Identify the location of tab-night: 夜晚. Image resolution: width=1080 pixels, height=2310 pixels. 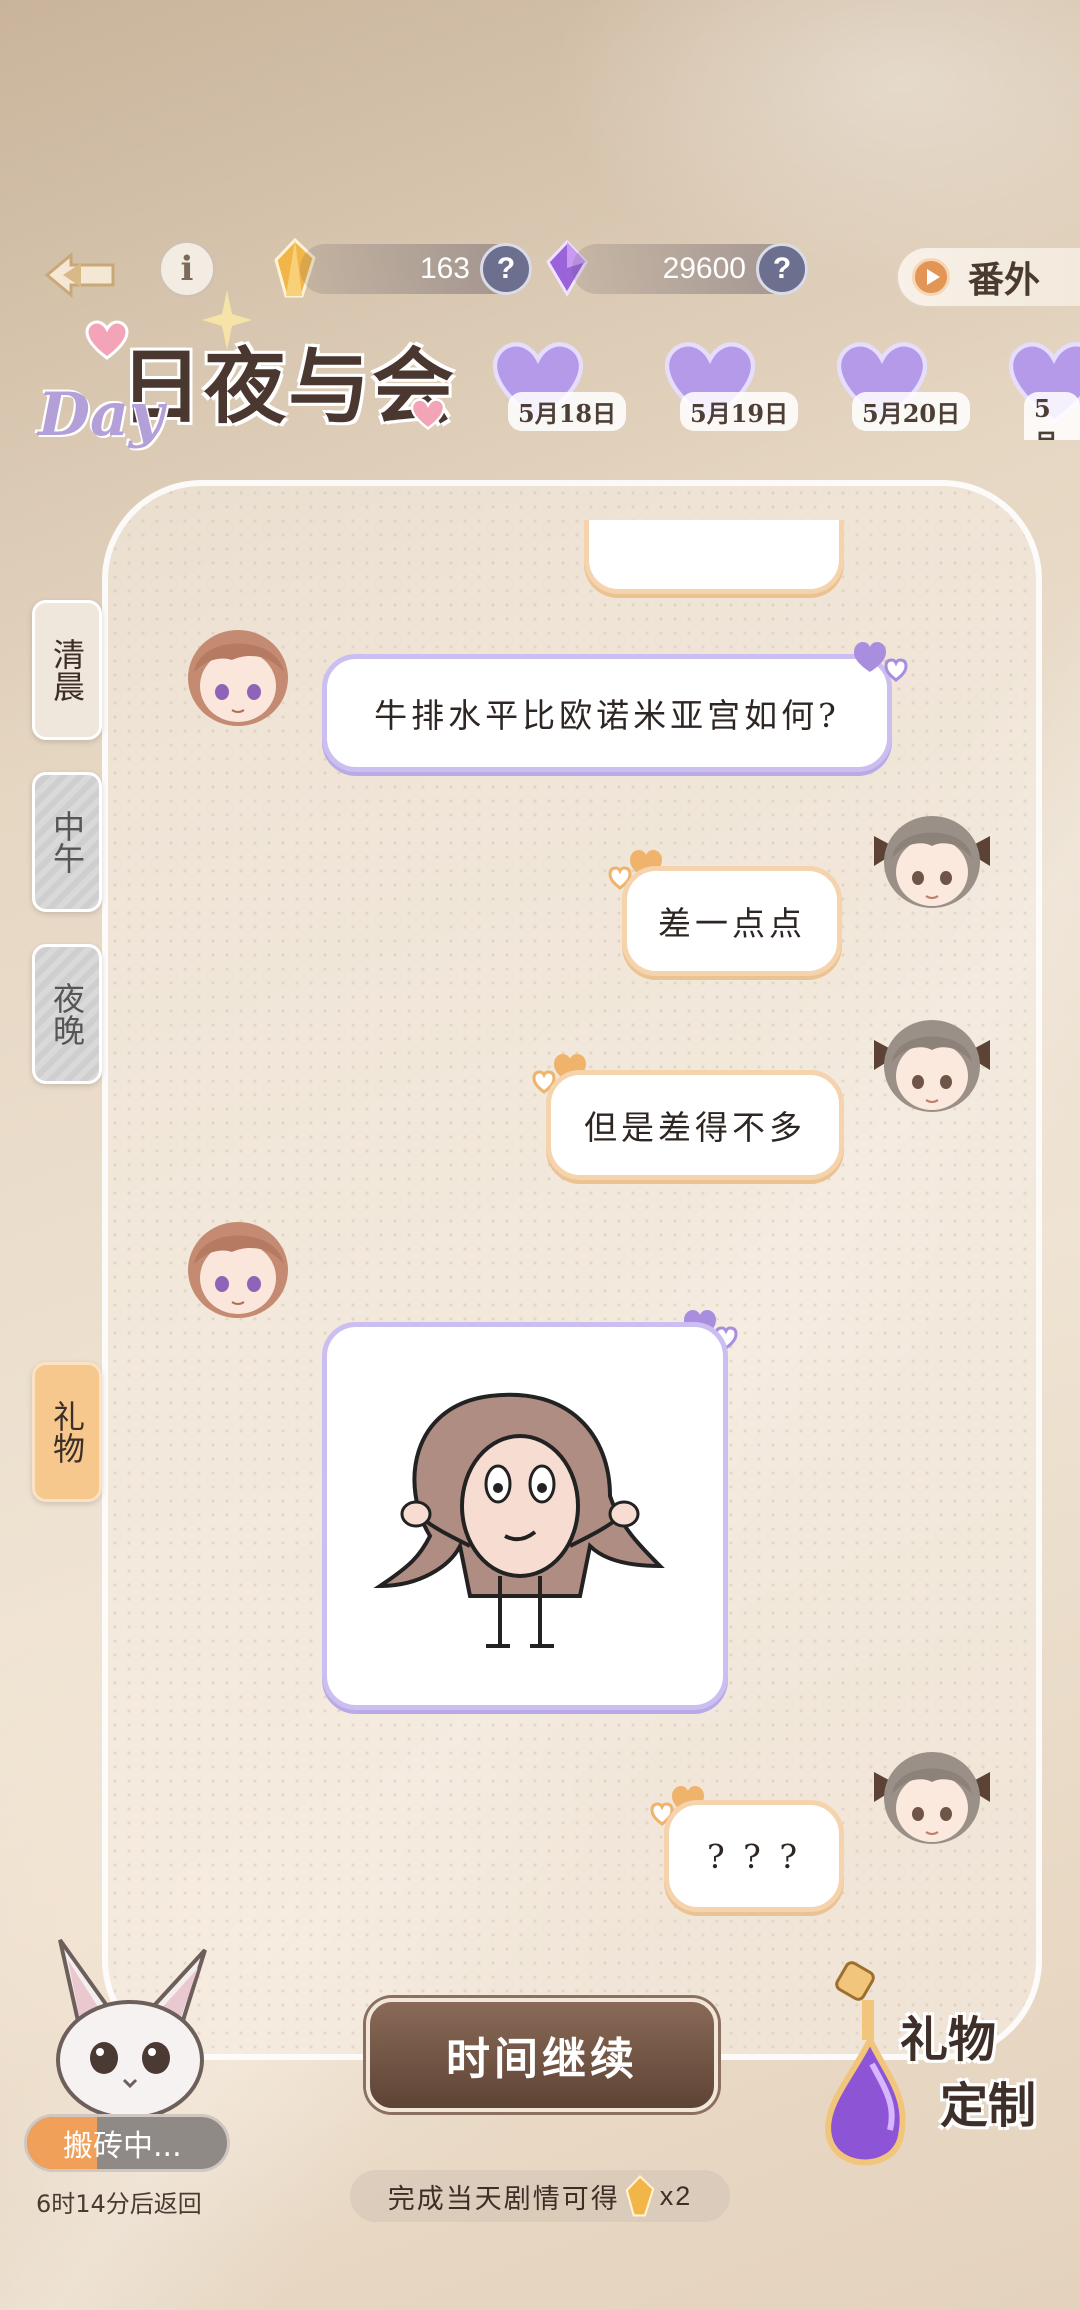
(67, 1014).